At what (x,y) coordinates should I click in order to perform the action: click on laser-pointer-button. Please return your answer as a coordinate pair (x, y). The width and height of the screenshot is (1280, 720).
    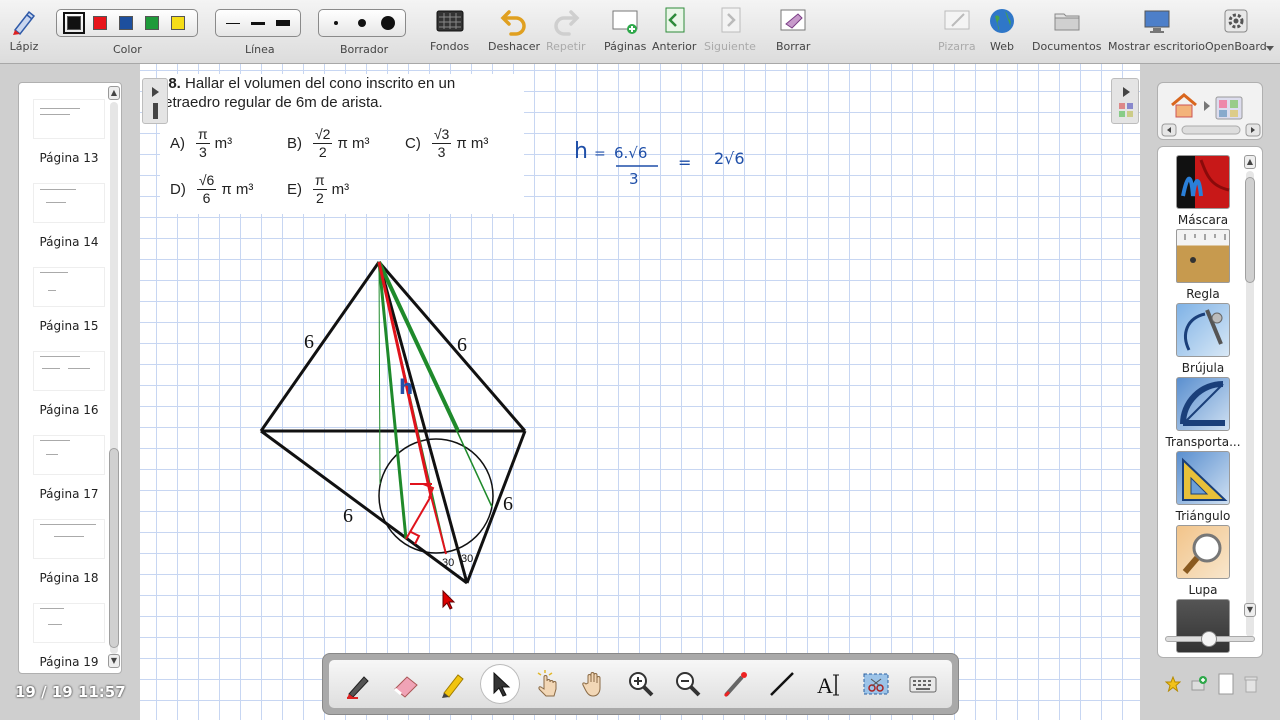
    Looking at the image, I should click on (735, 684).